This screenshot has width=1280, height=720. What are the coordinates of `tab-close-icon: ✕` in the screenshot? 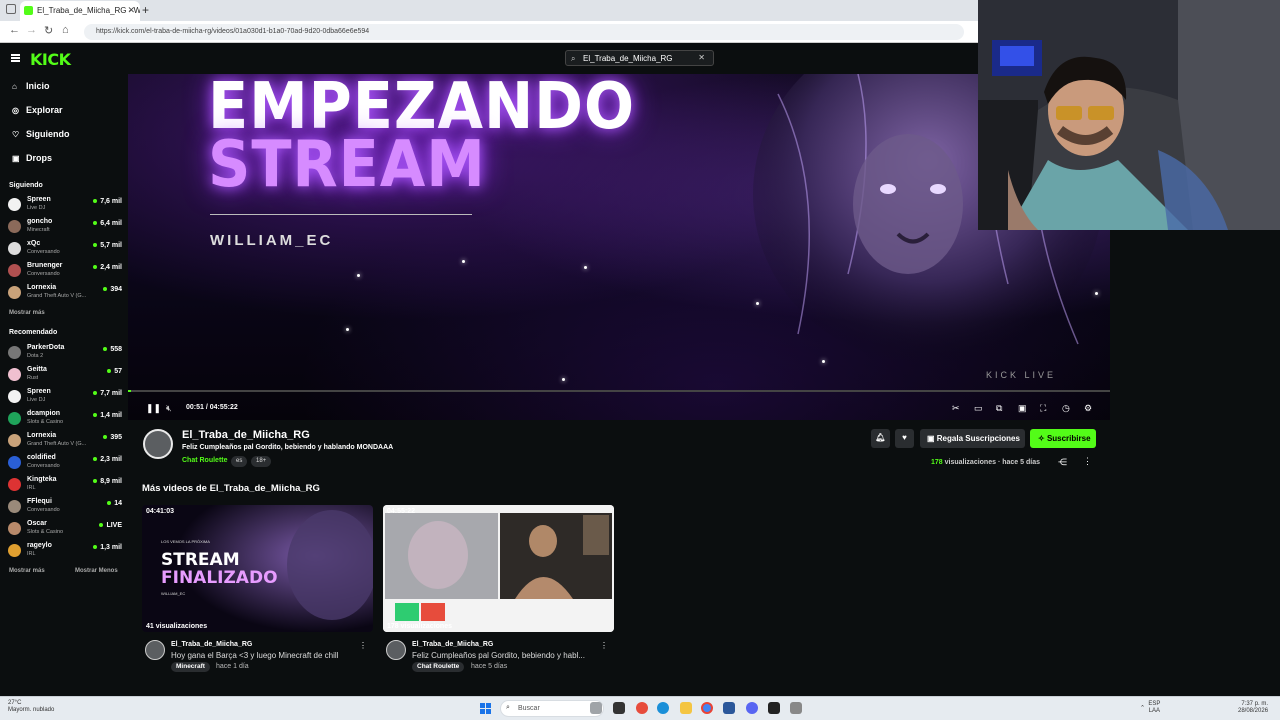 It's located at (131, 10).